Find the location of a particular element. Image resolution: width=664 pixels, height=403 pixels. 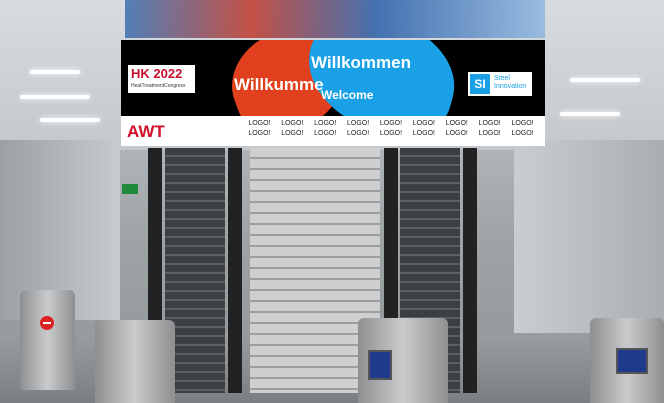

no-entry-icon is located at coordinates (47, 323).